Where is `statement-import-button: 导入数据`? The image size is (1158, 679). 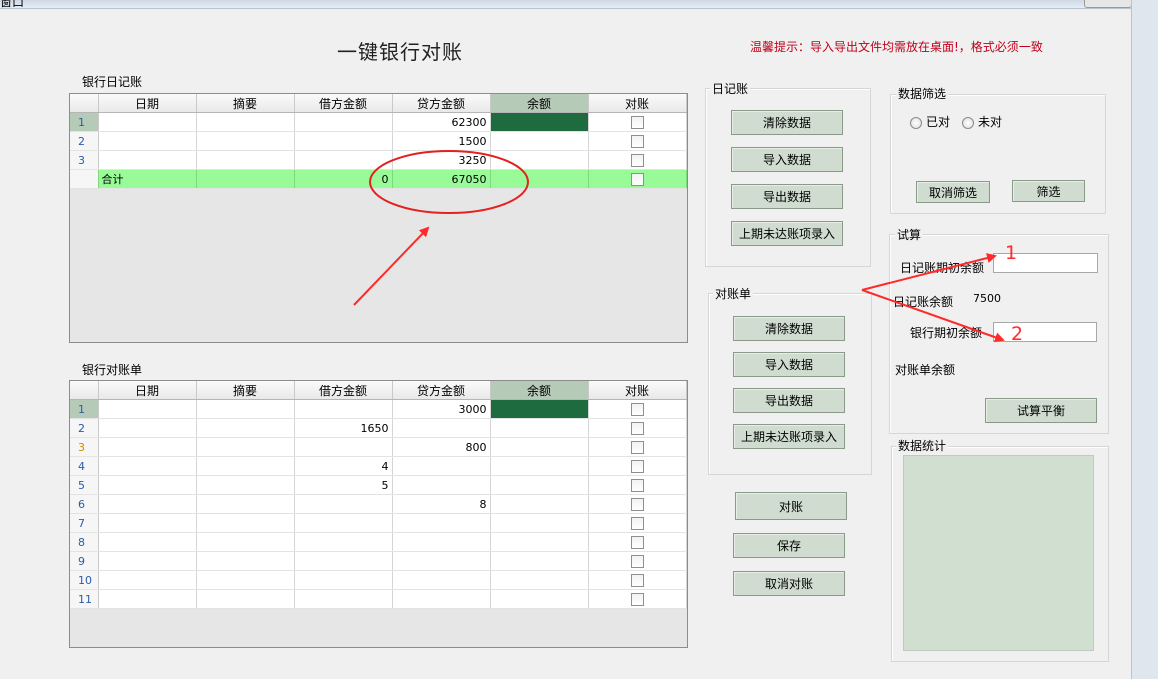
statement-import-button: 导入数据 is located at coordinates (789, 364).